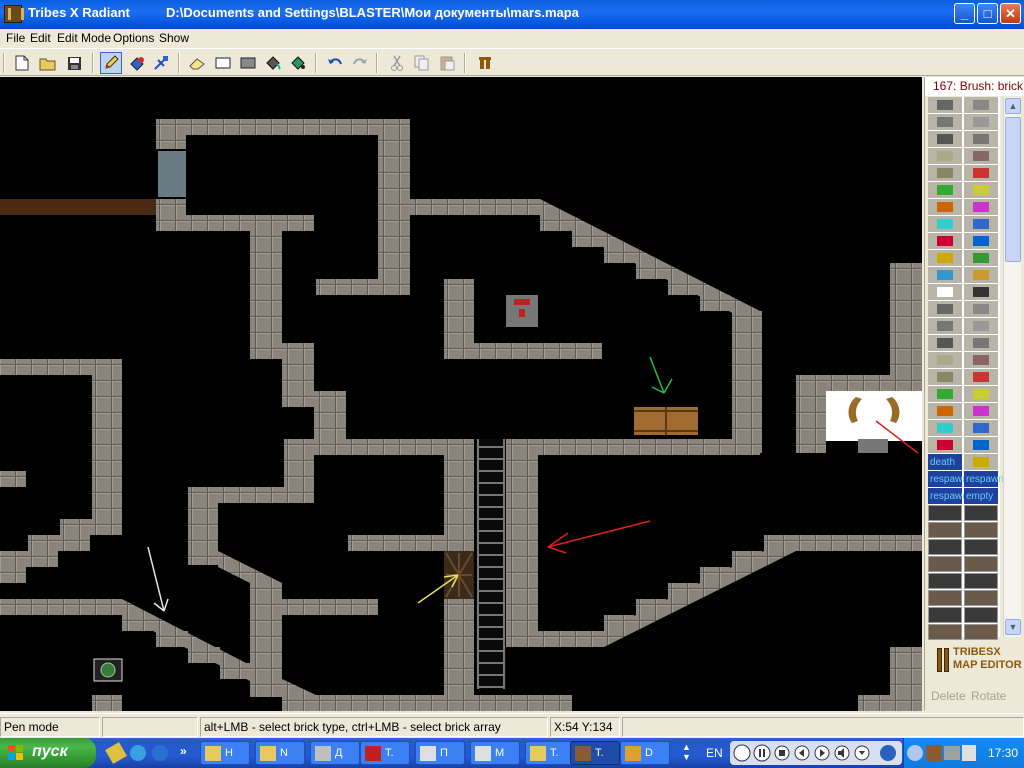  Describe the element at coordinates (948, 696) in the screenshot. I see `delete-button: Delete` at that location.